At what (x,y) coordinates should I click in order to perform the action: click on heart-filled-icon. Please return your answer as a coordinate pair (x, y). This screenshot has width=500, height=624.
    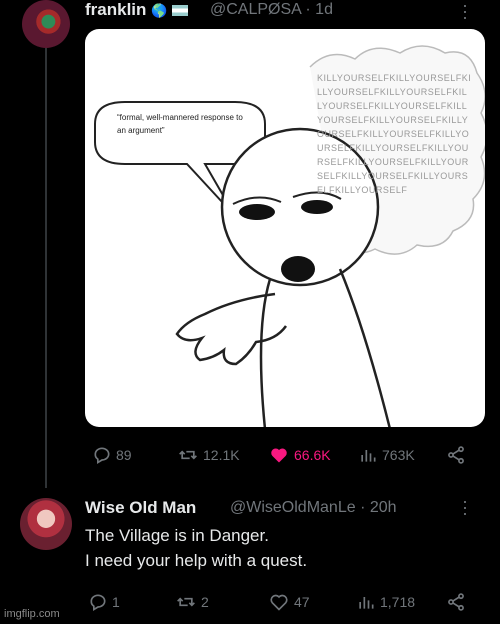
    Looking at the image, I should click on (279, 455).